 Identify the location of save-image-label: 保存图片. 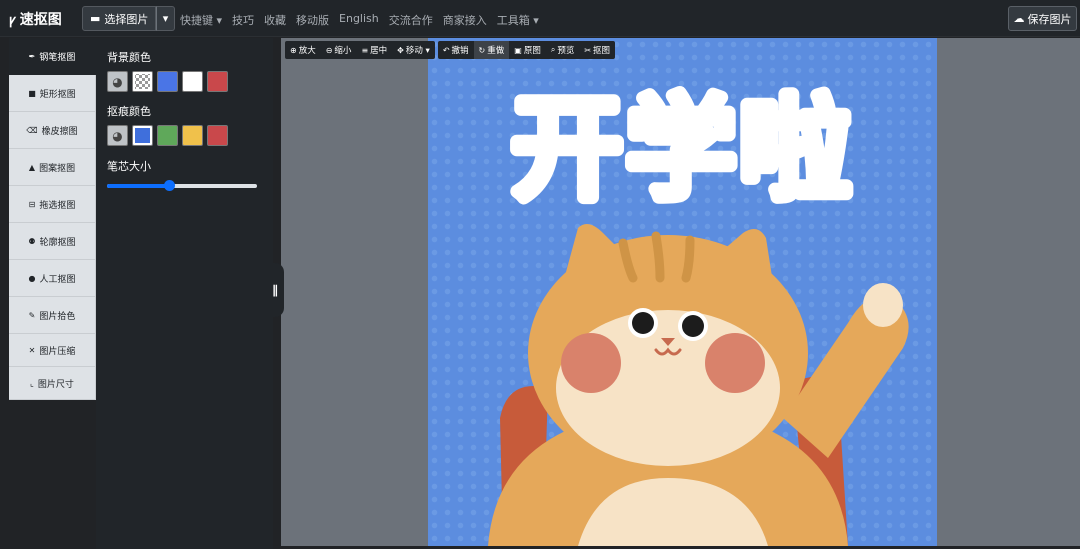
(1049, 19).